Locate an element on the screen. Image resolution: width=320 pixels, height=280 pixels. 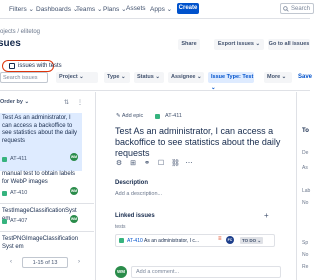
field-label: De is located at coordinates (305, 153).